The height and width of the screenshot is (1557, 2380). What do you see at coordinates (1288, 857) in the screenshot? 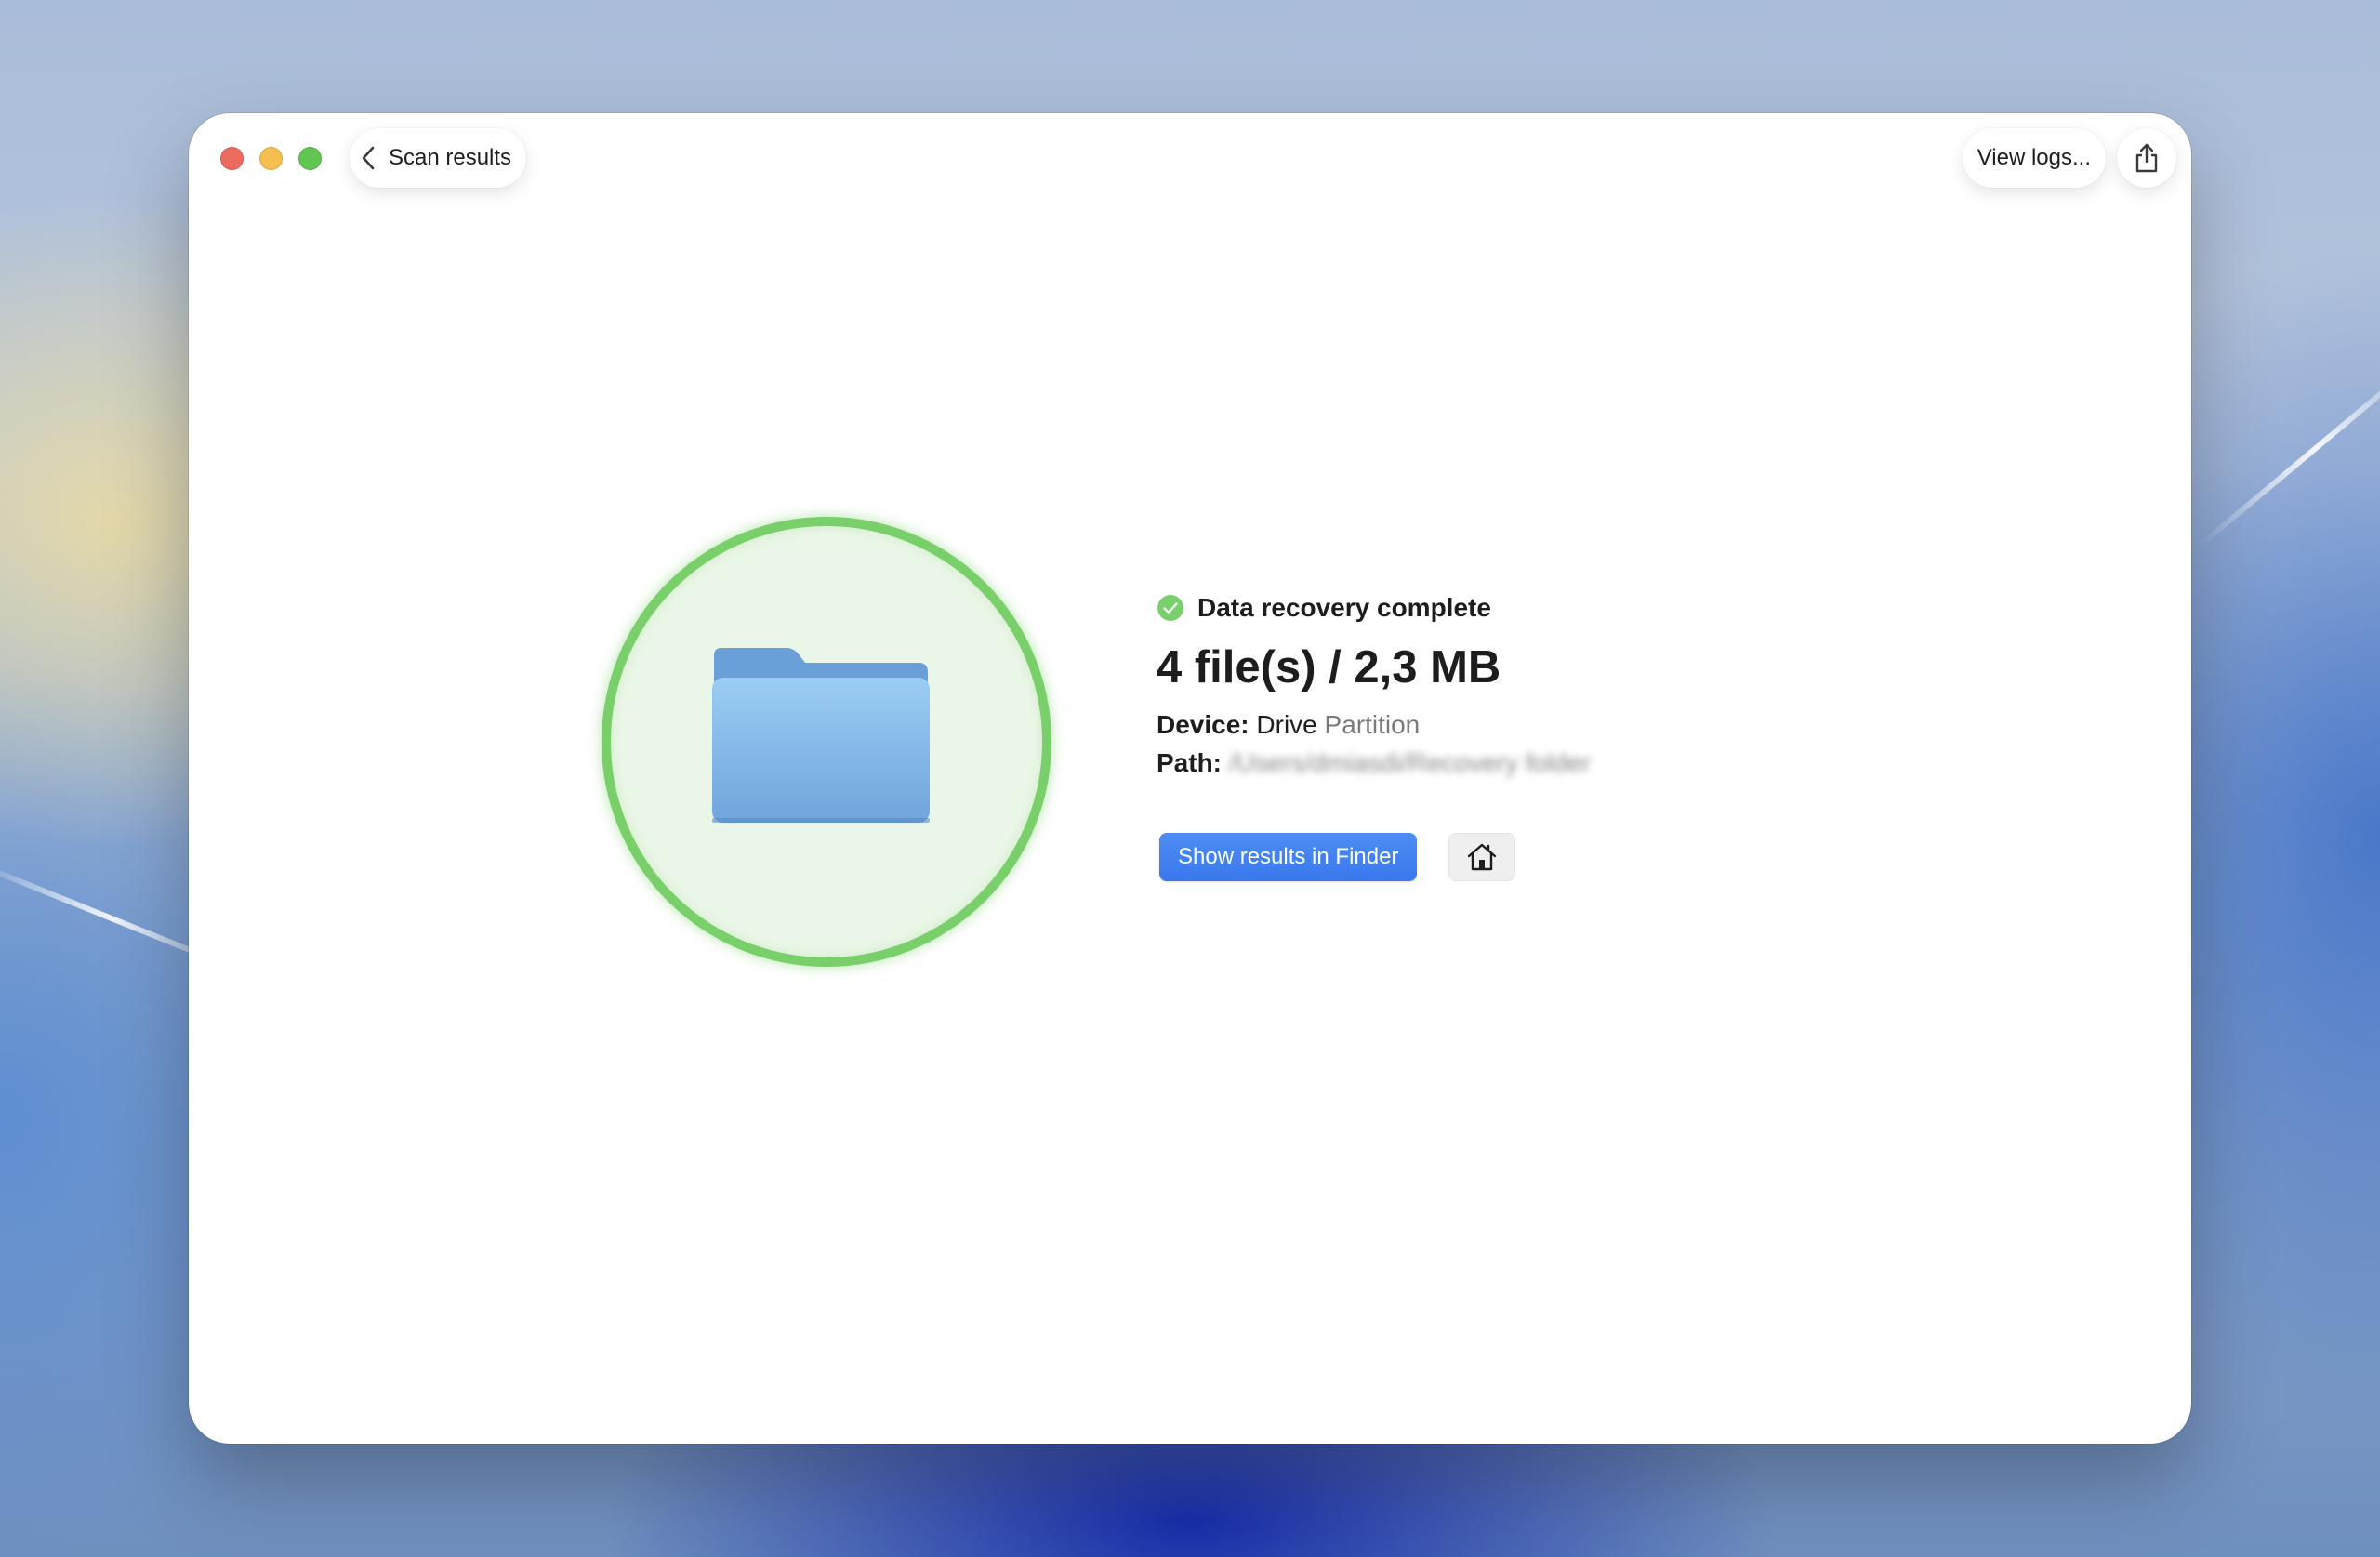
I see `show-results-in-finder-button: Show results in Finder` at bounding box center [1288, 857].